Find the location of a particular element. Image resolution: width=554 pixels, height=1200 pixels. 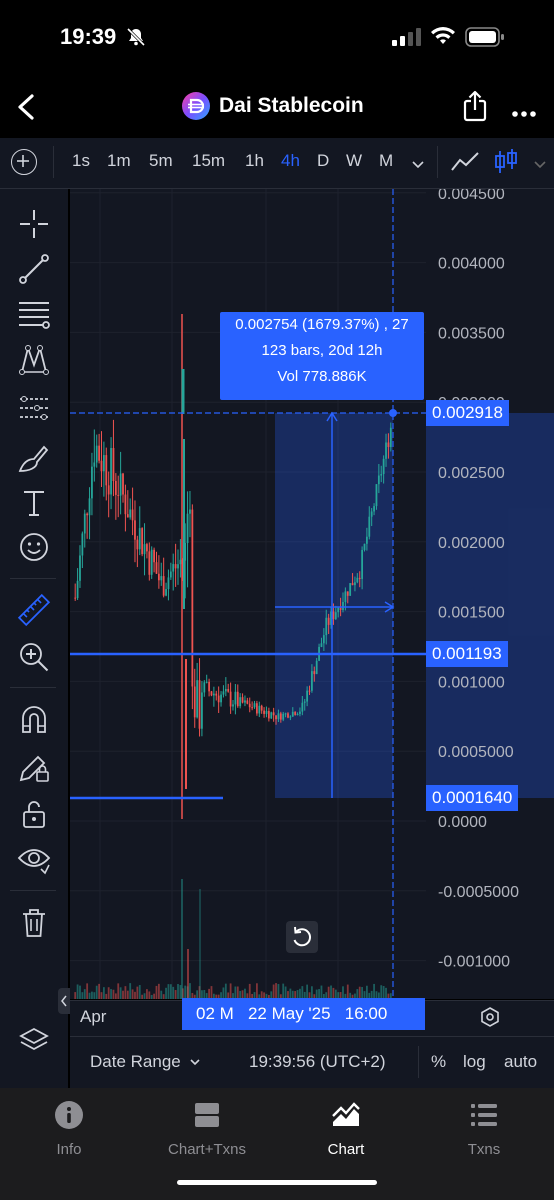

ruler-measure-icon is located at coordinates (34, 610).